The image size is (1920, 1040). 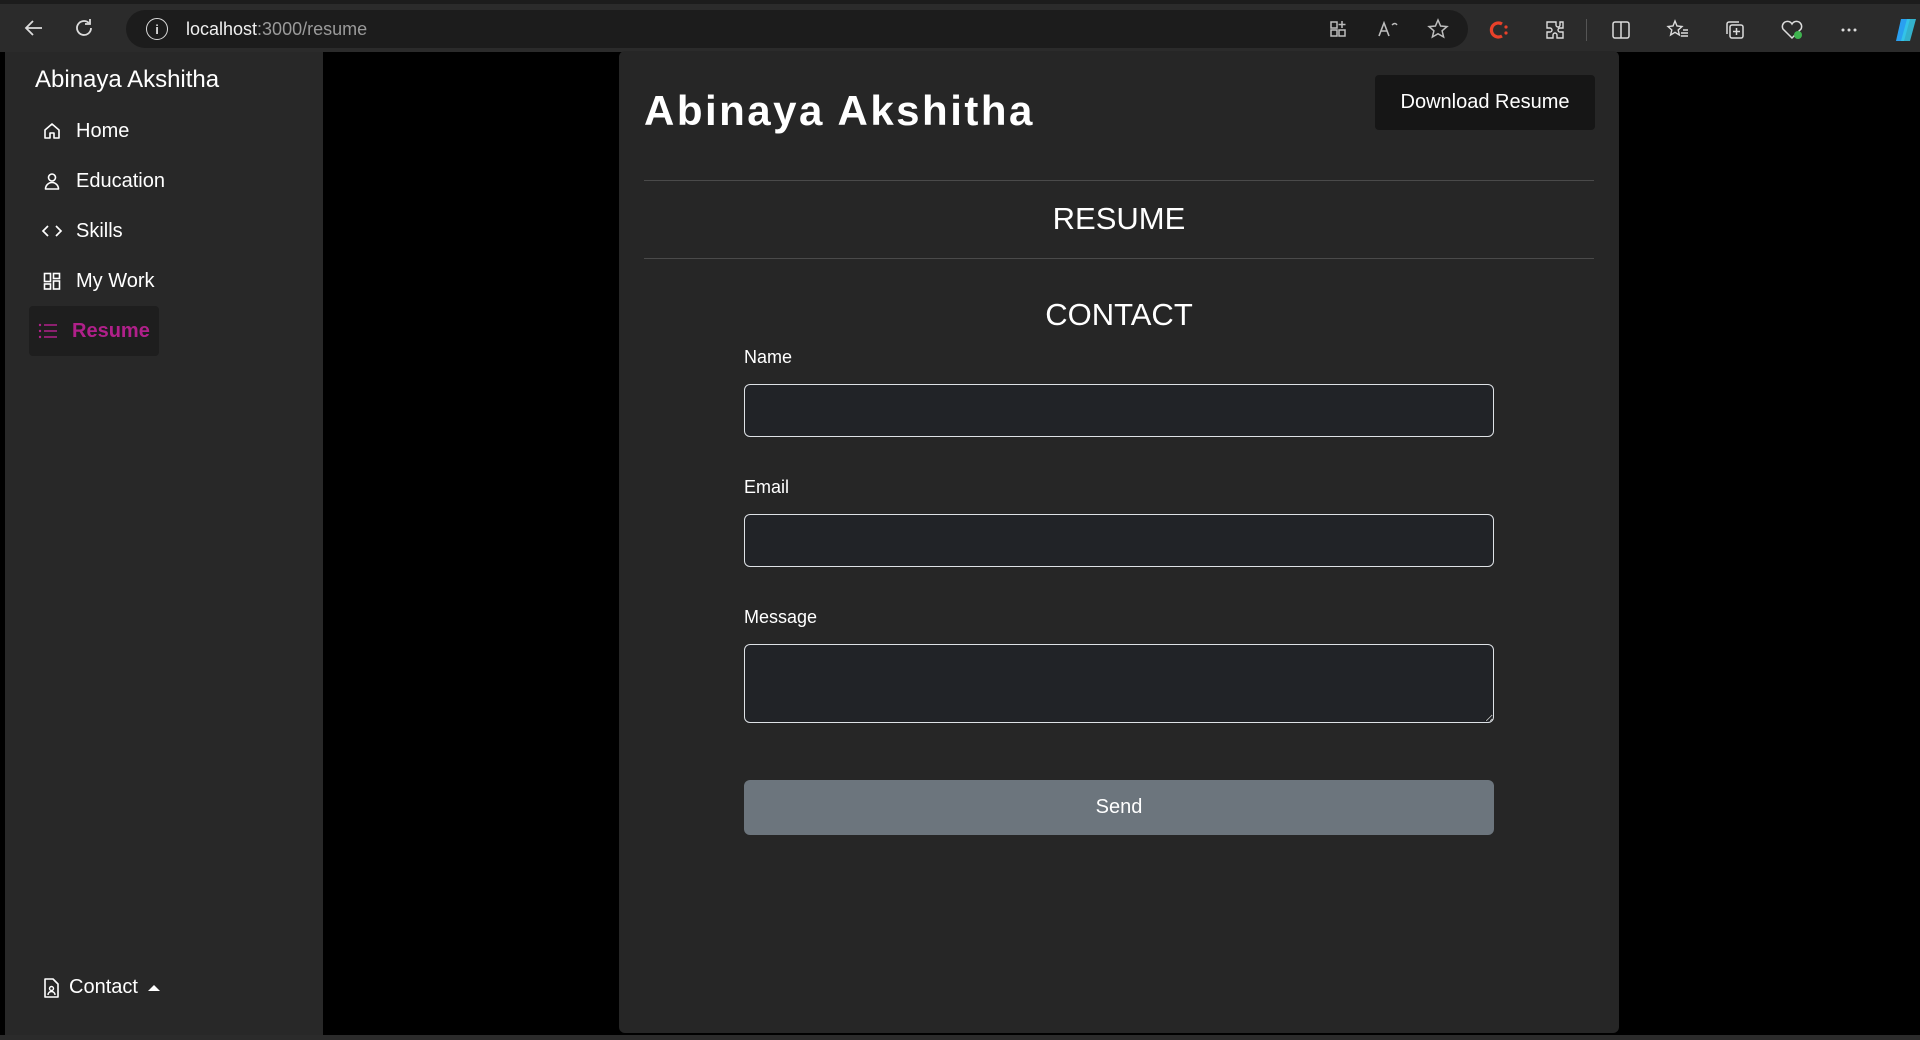 I want to click on user-icon, so click(x=52, y=181).